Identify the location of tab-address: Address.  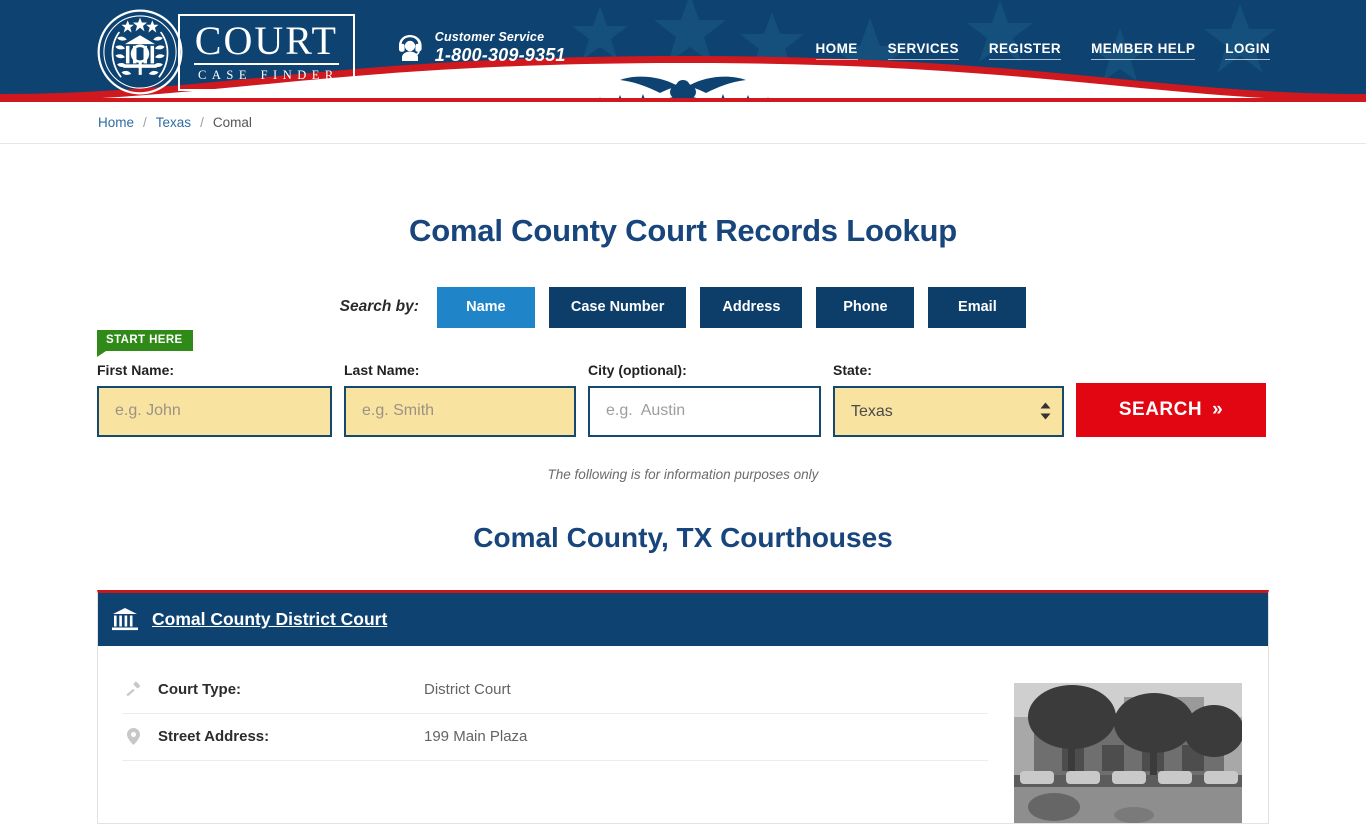
(751, 307).